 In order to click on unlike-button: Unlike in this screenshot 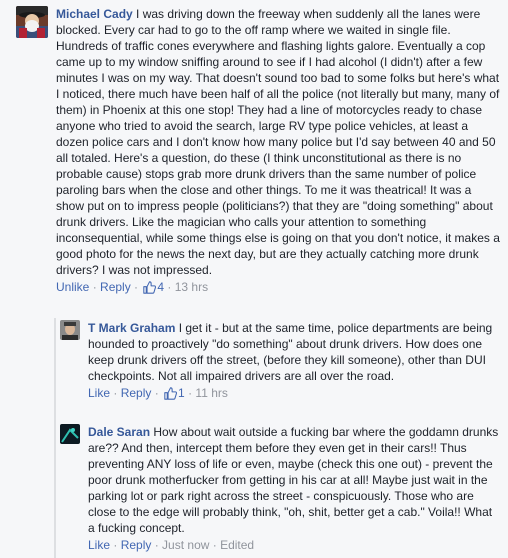, I will do `click(72, 287)`.